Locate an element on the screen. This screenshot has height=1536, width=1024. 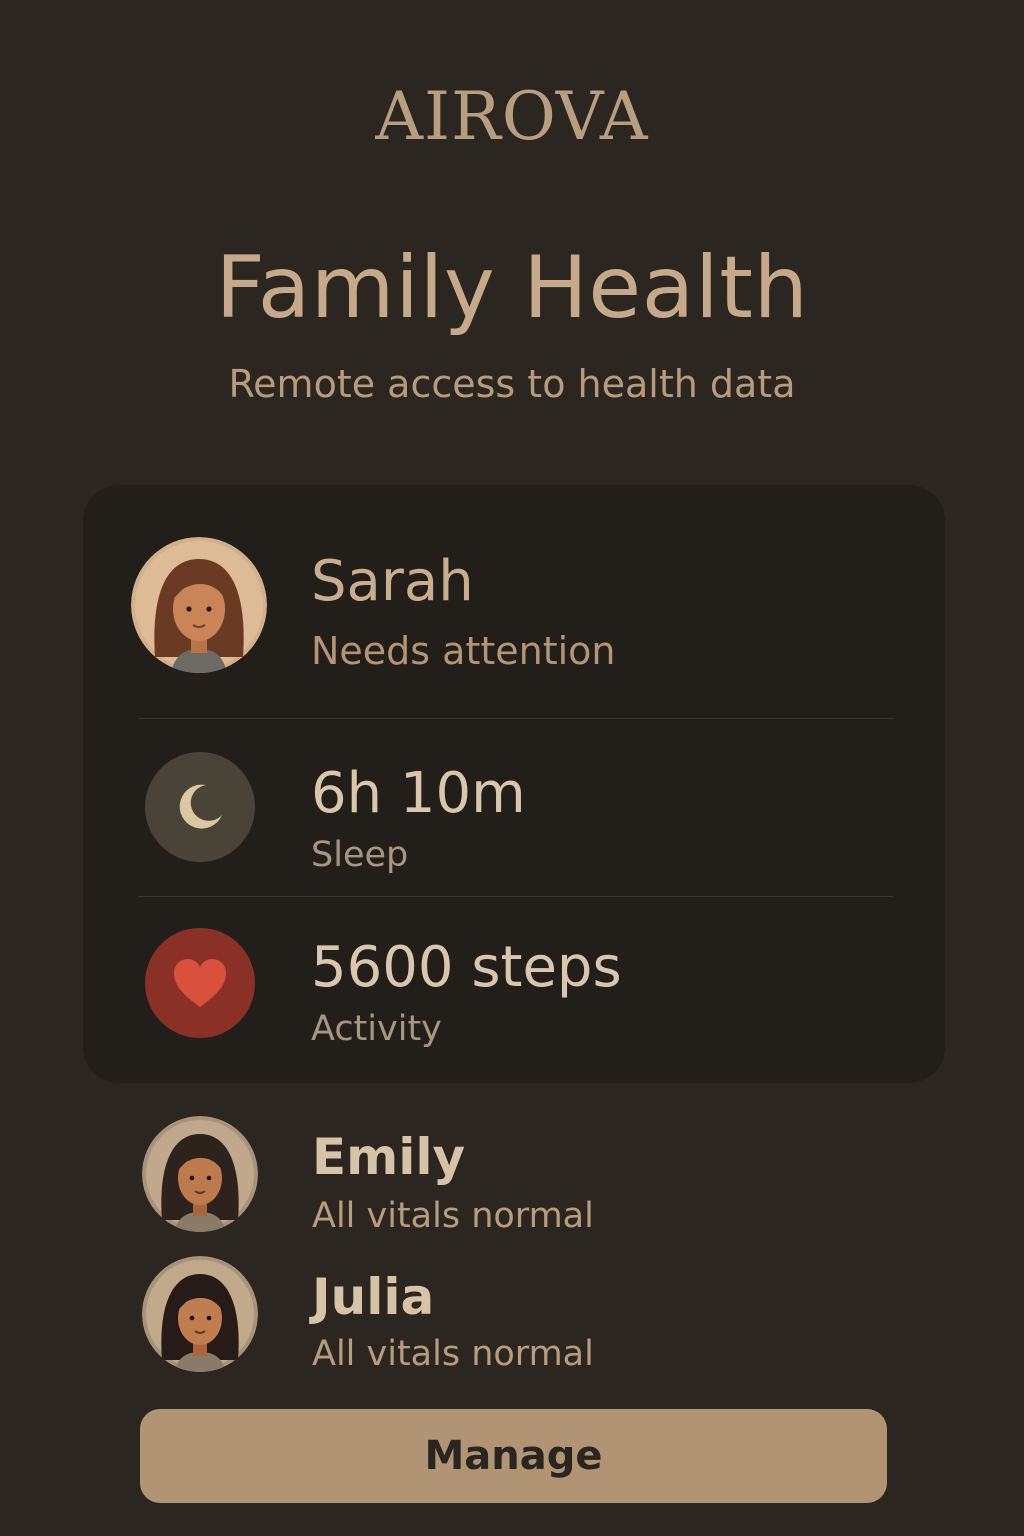
featured-member-status: Needs attention is located at coordinates (463, 651).